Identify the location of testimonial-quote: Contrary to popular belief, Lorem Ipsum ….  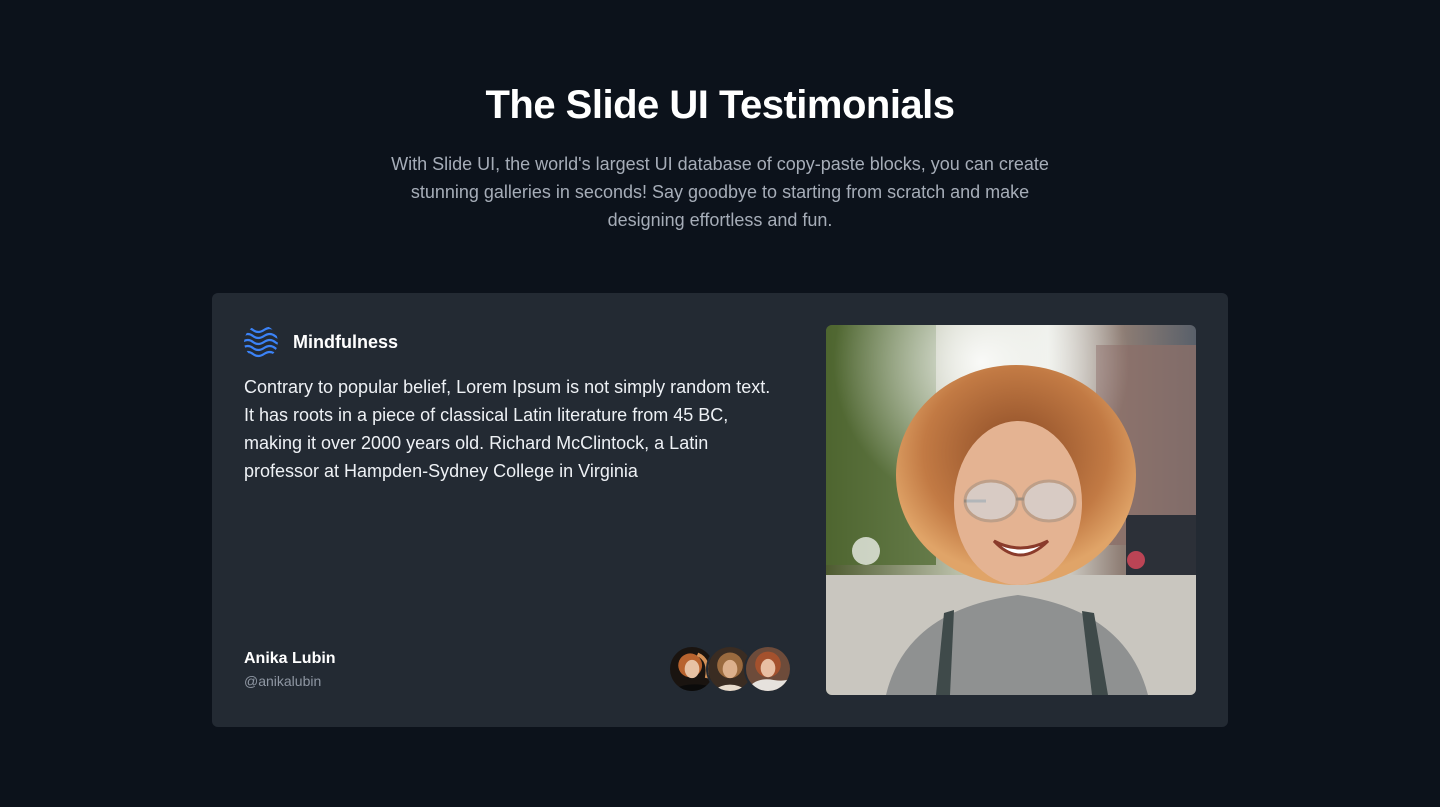
(507, 429).